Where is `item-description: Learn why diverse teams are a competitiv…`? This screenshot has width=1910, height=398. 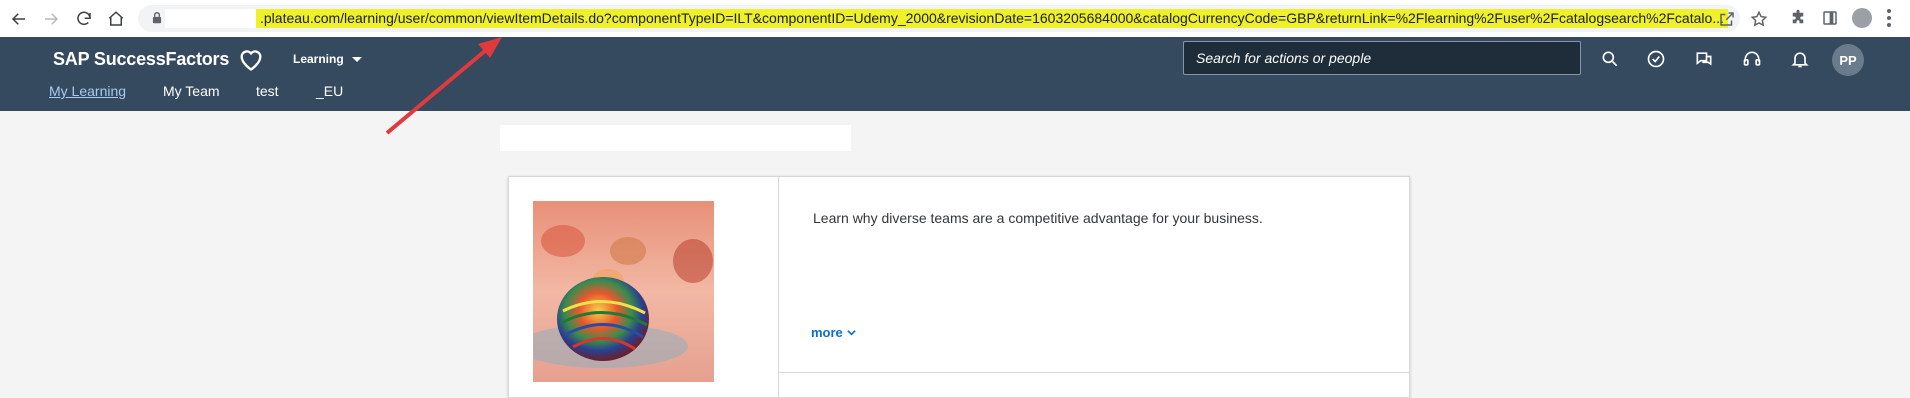
item-description: Learn why diverse teams are a competitiv… is located at coordinates (1038, 218).